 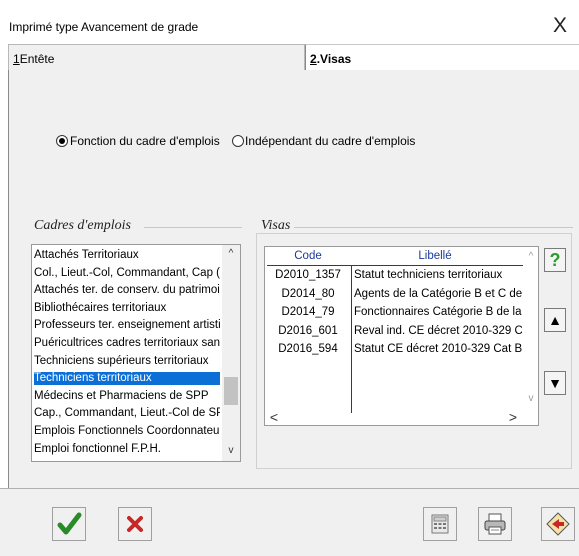 I want to click on visas-col-libelle-header: Libellé, so click(x=435, y=256).